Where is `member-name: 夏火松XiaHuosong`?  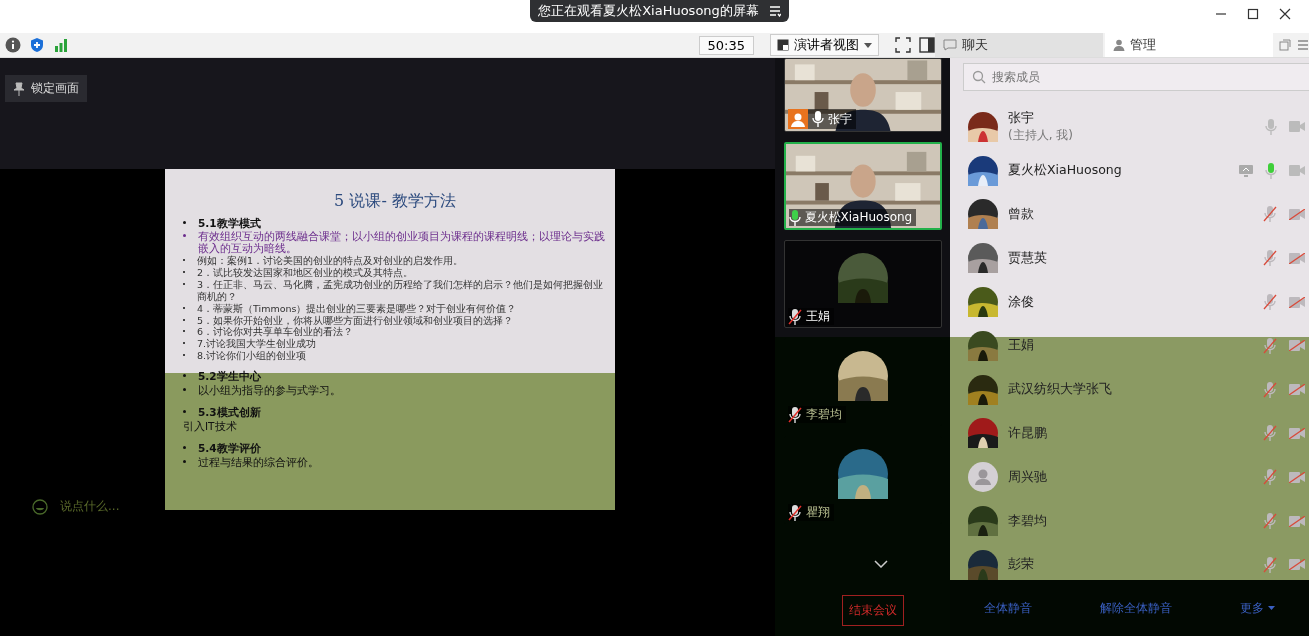
member-name: 夏火松XiaHuosong is located at coordinates (1065, 171).